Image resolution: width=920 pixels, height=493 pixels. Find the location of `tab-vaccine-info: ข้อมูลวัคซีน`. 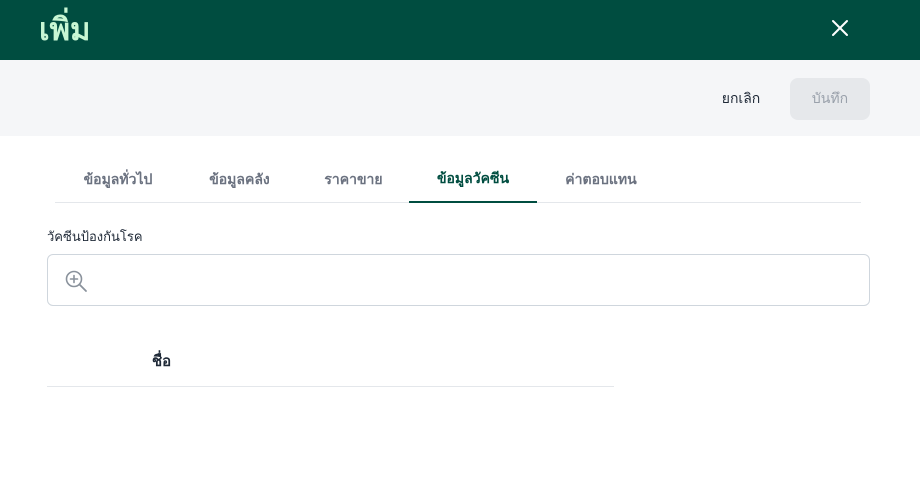

tab-vaccine-info: ข้อมูลวัคซีน is located at coordinates (473, 179).